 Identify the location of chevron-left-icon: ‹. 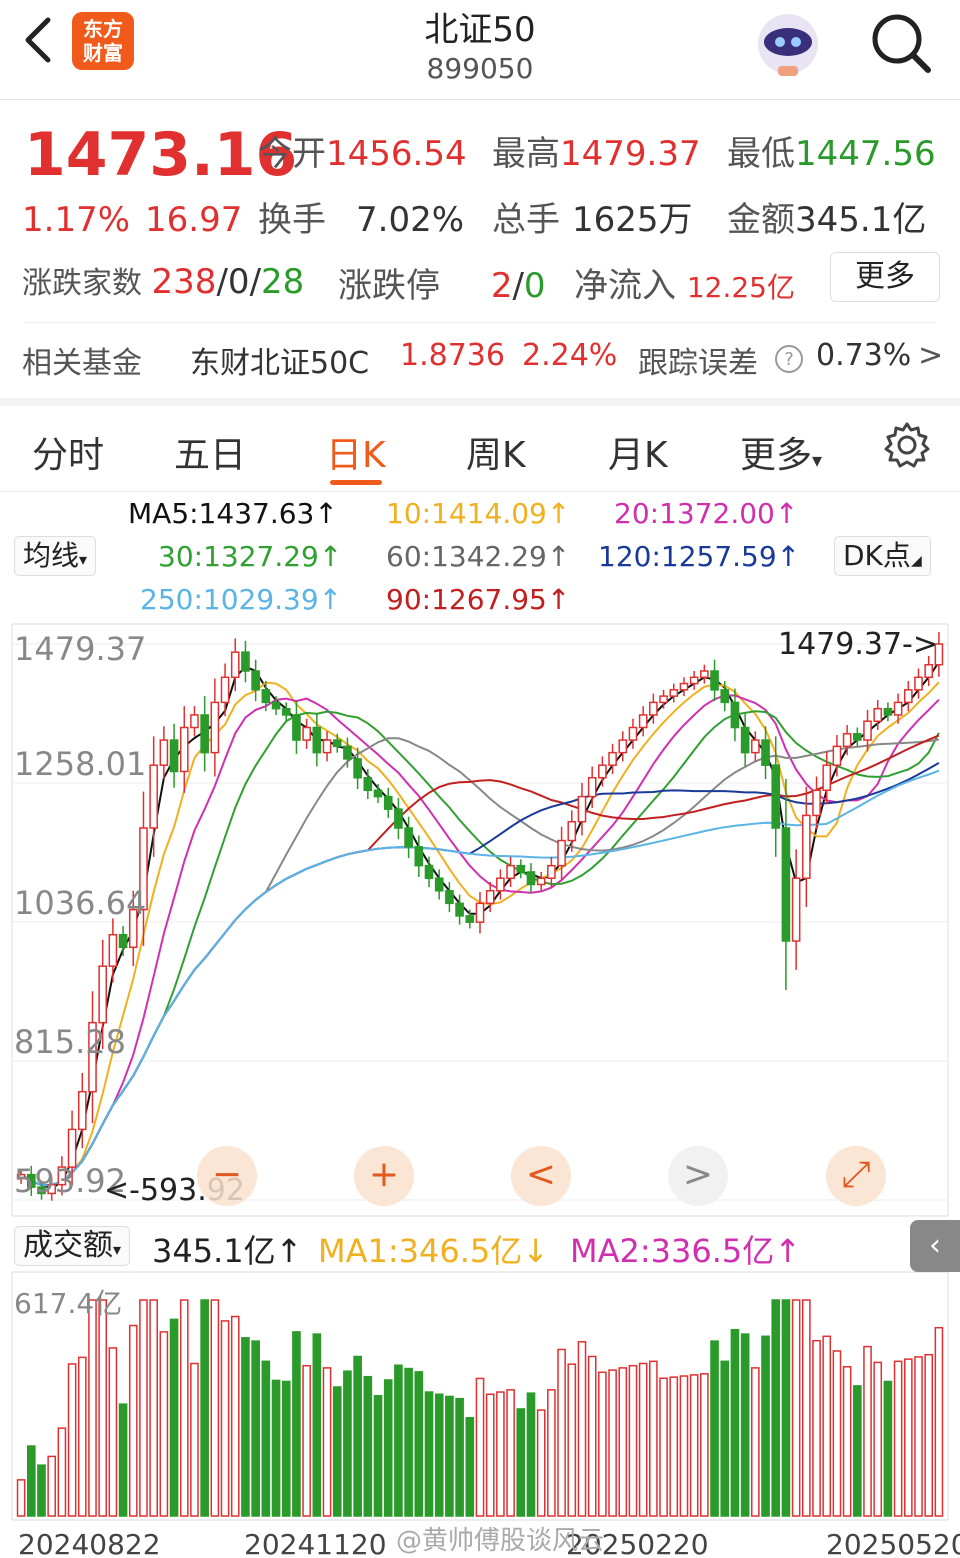
(935, 1245).